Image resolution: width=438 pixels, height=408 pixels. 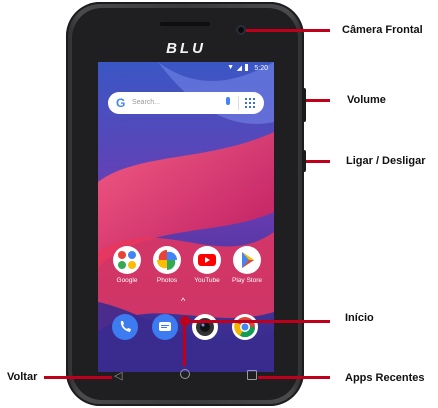 What do you see at coordinates (294, 377) in the screenshot?
I see `callout-line-recent` at bounding box center [294, 377].